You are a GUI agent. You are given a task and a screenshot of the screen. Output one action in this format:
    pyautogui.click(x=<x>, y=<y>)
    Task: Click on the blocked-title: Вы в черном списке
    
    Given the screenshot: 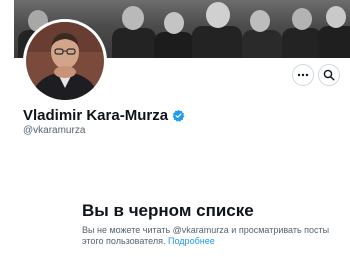 What is the action you would take?
    pyautogui.click(x=168, y=210)
    